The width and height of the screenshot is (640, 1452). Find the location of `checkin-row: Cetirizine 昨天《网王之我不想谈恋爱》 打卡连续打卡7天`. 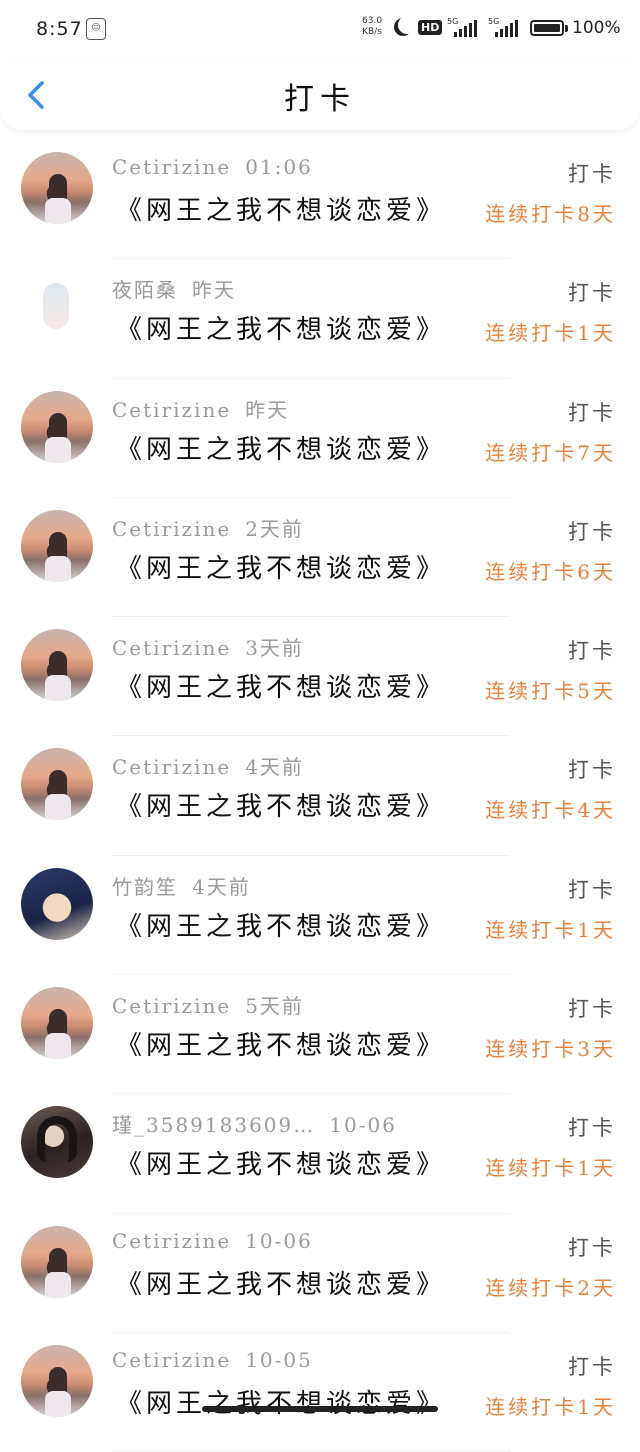

checkin-row: Cetirizine 昨天《网王之我不想谈恋爱》 打卡连续打卡7天 is located at coordinates (320, 438).